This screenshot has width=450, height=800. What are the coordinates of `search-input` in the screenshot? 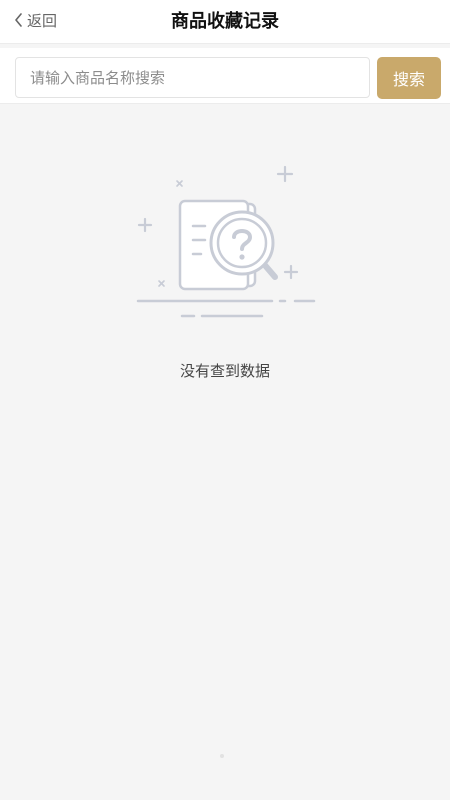 It's located at (192, 77).